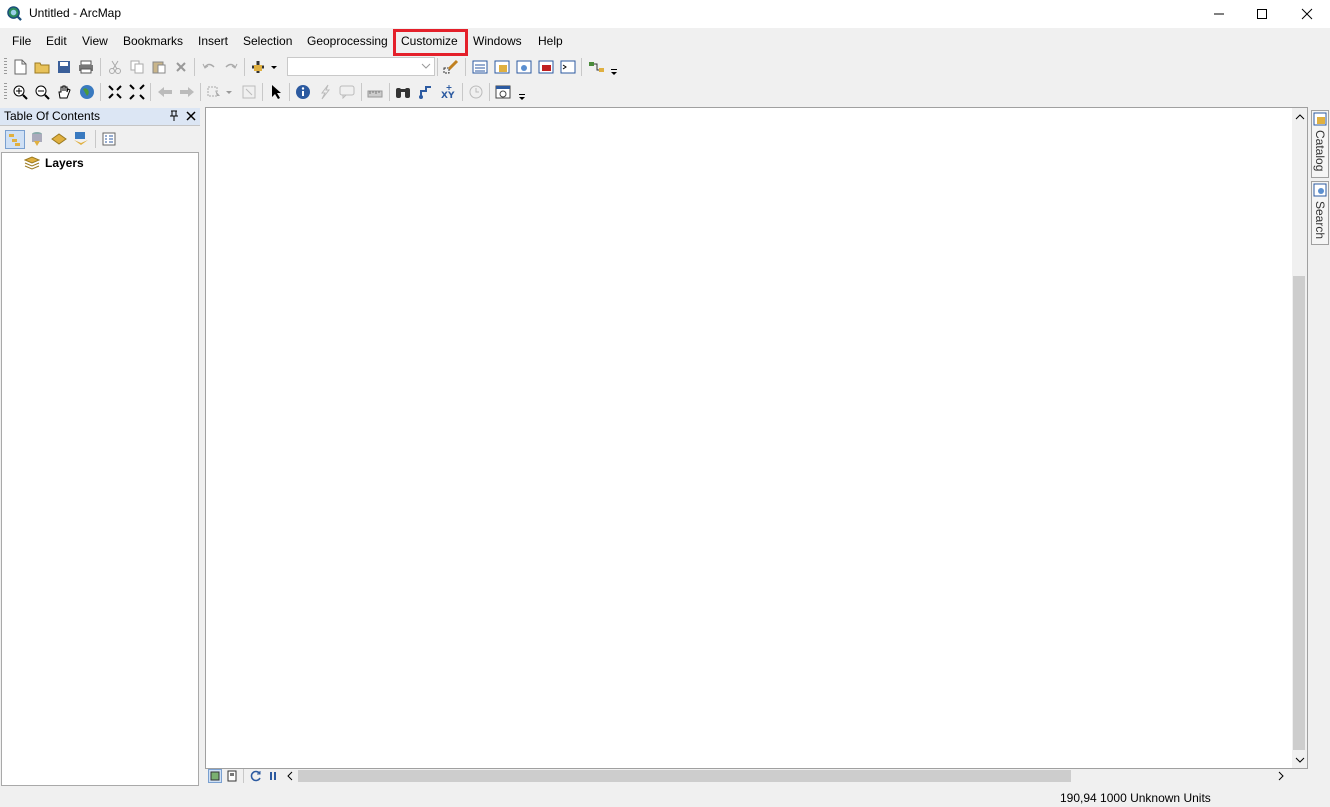  I want to click on scroll-up-icon, so click(1300, 117).